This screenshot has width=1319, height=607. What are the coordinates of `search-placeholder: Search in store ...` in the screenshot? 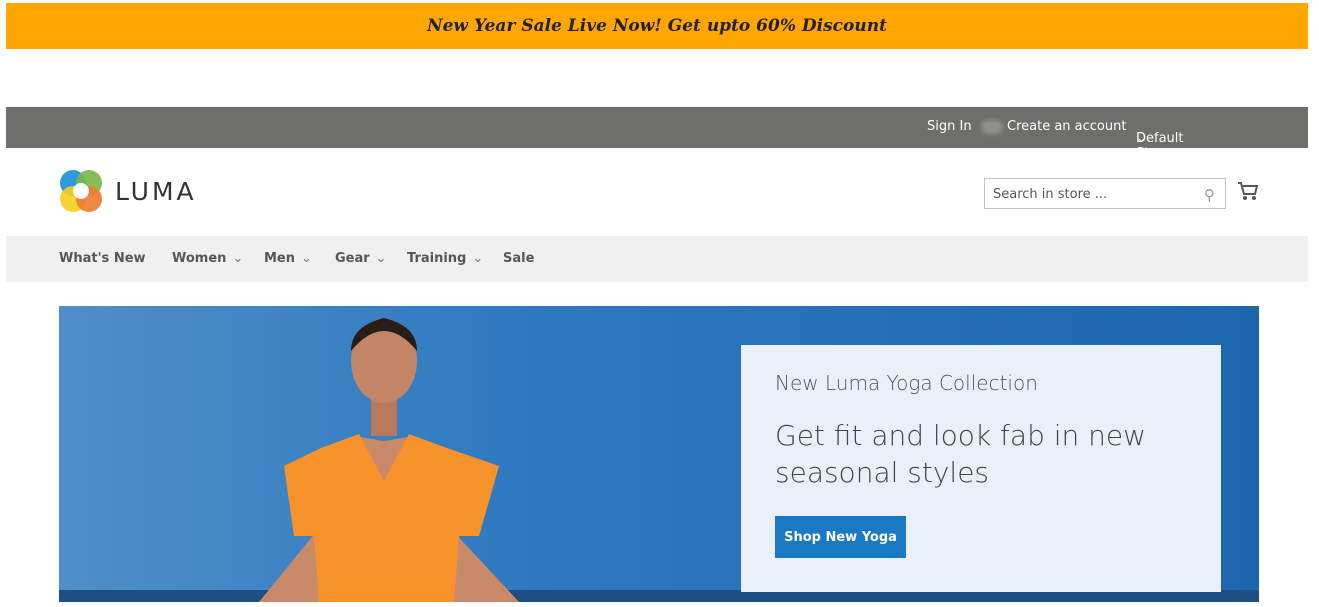 It's located at (1050, 194).